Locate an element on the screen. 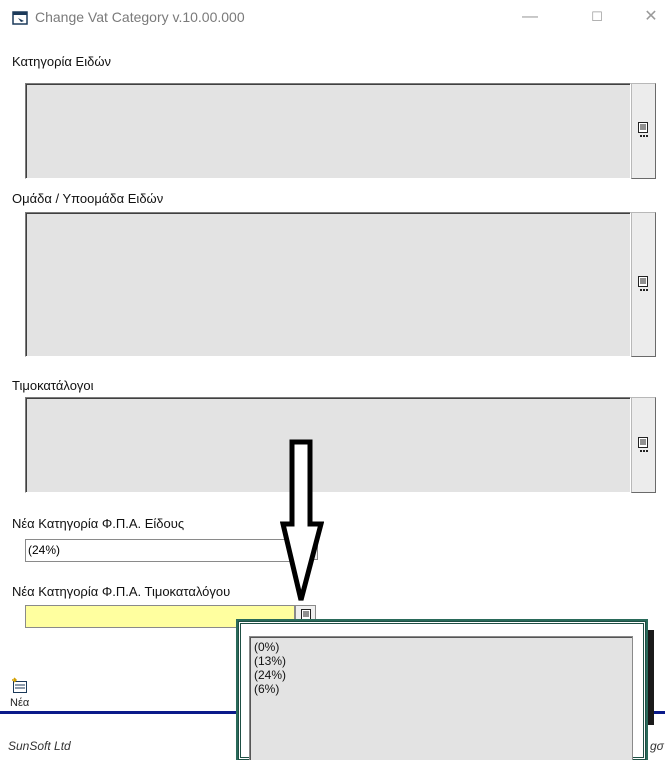 The image size is (665, 760). price-lists-label: Τιμοκατάλογοι is located at coordinates (53, 385).